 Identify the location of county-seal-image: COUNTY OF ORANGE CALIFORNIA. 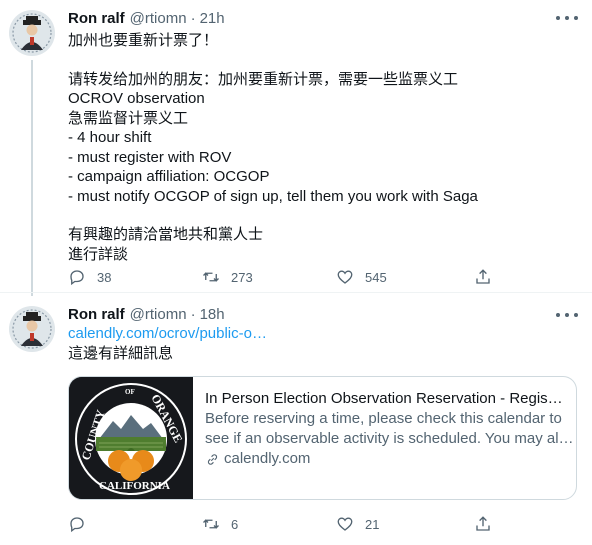
(131, 438).